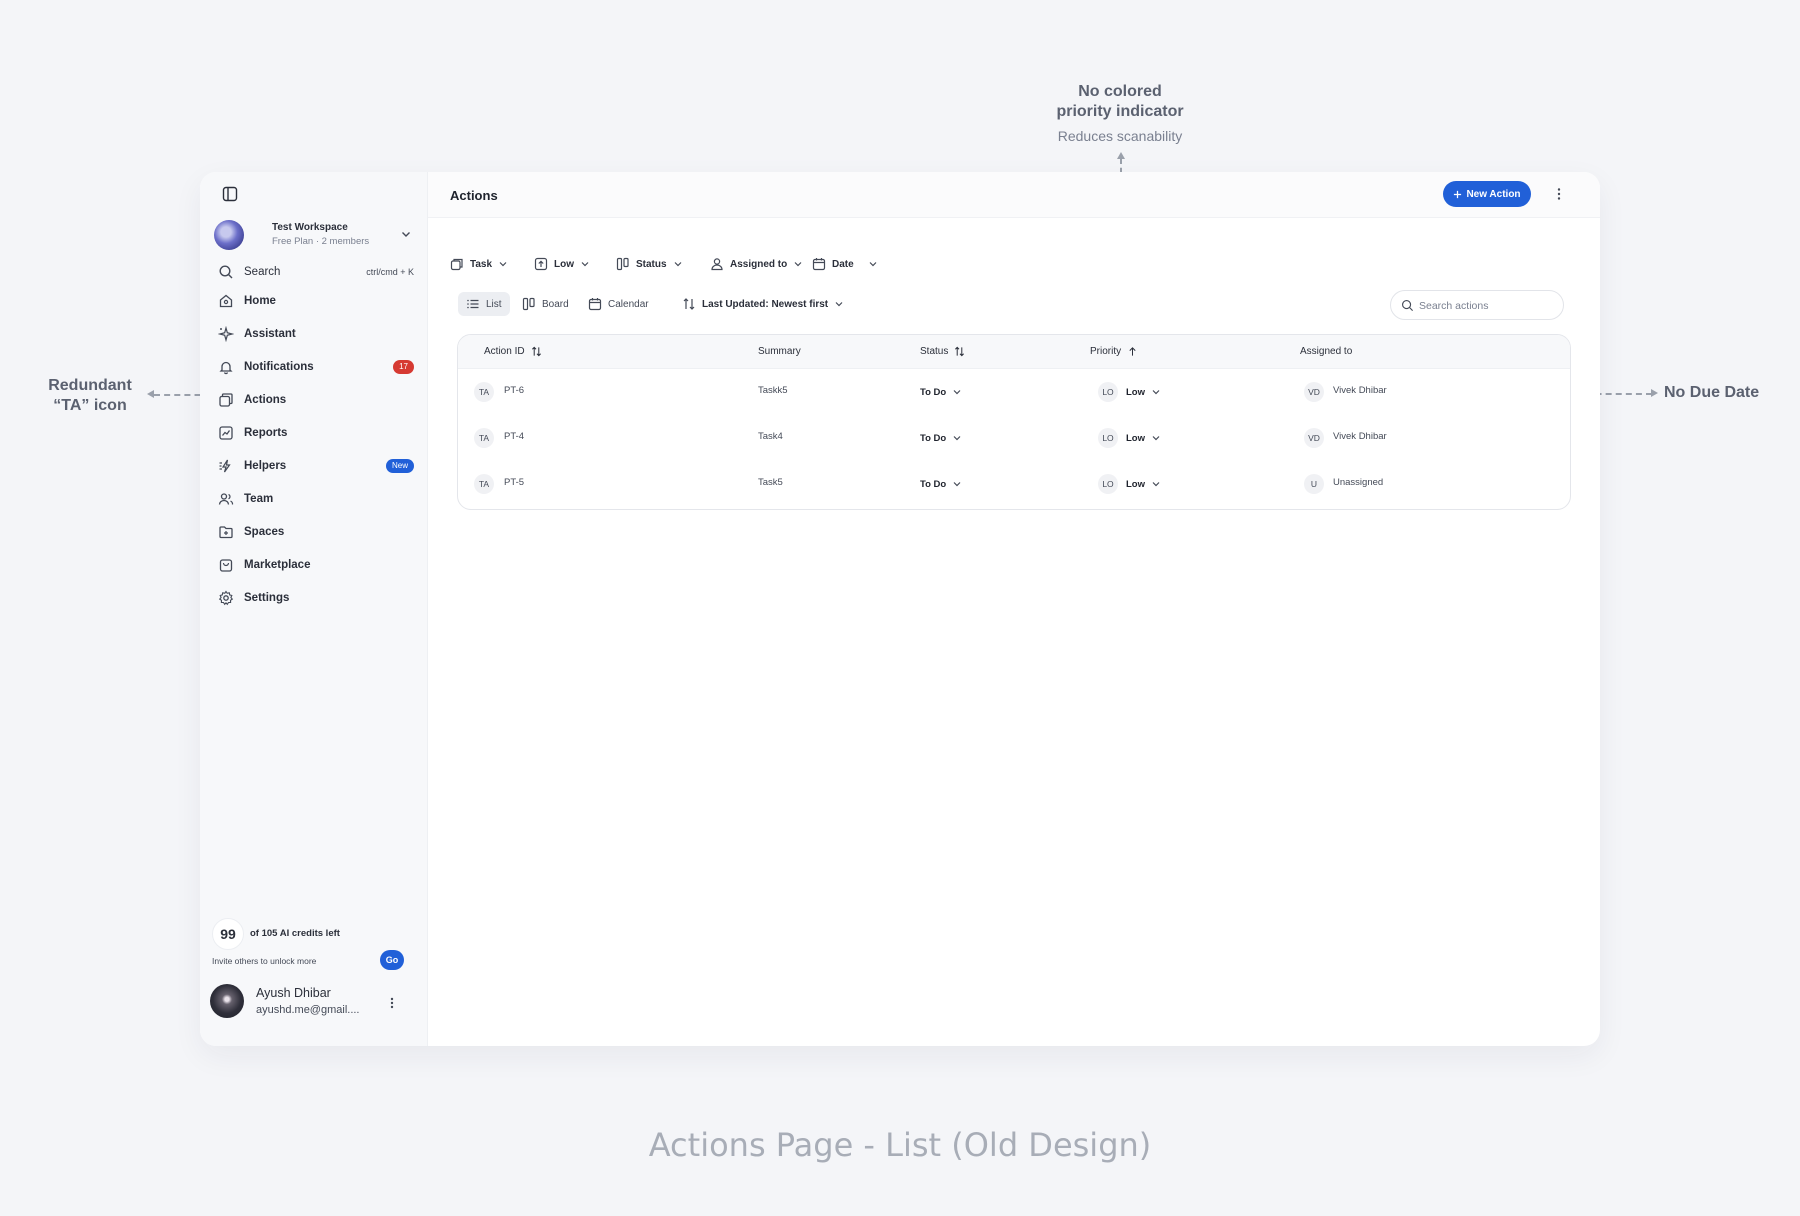 Image resolution: width=1800 pixels, height=1216 pixels. Describe the element at coordinates (270, 334) in the screenshot. I see `sidebar-item-label: Assistant` at that location.